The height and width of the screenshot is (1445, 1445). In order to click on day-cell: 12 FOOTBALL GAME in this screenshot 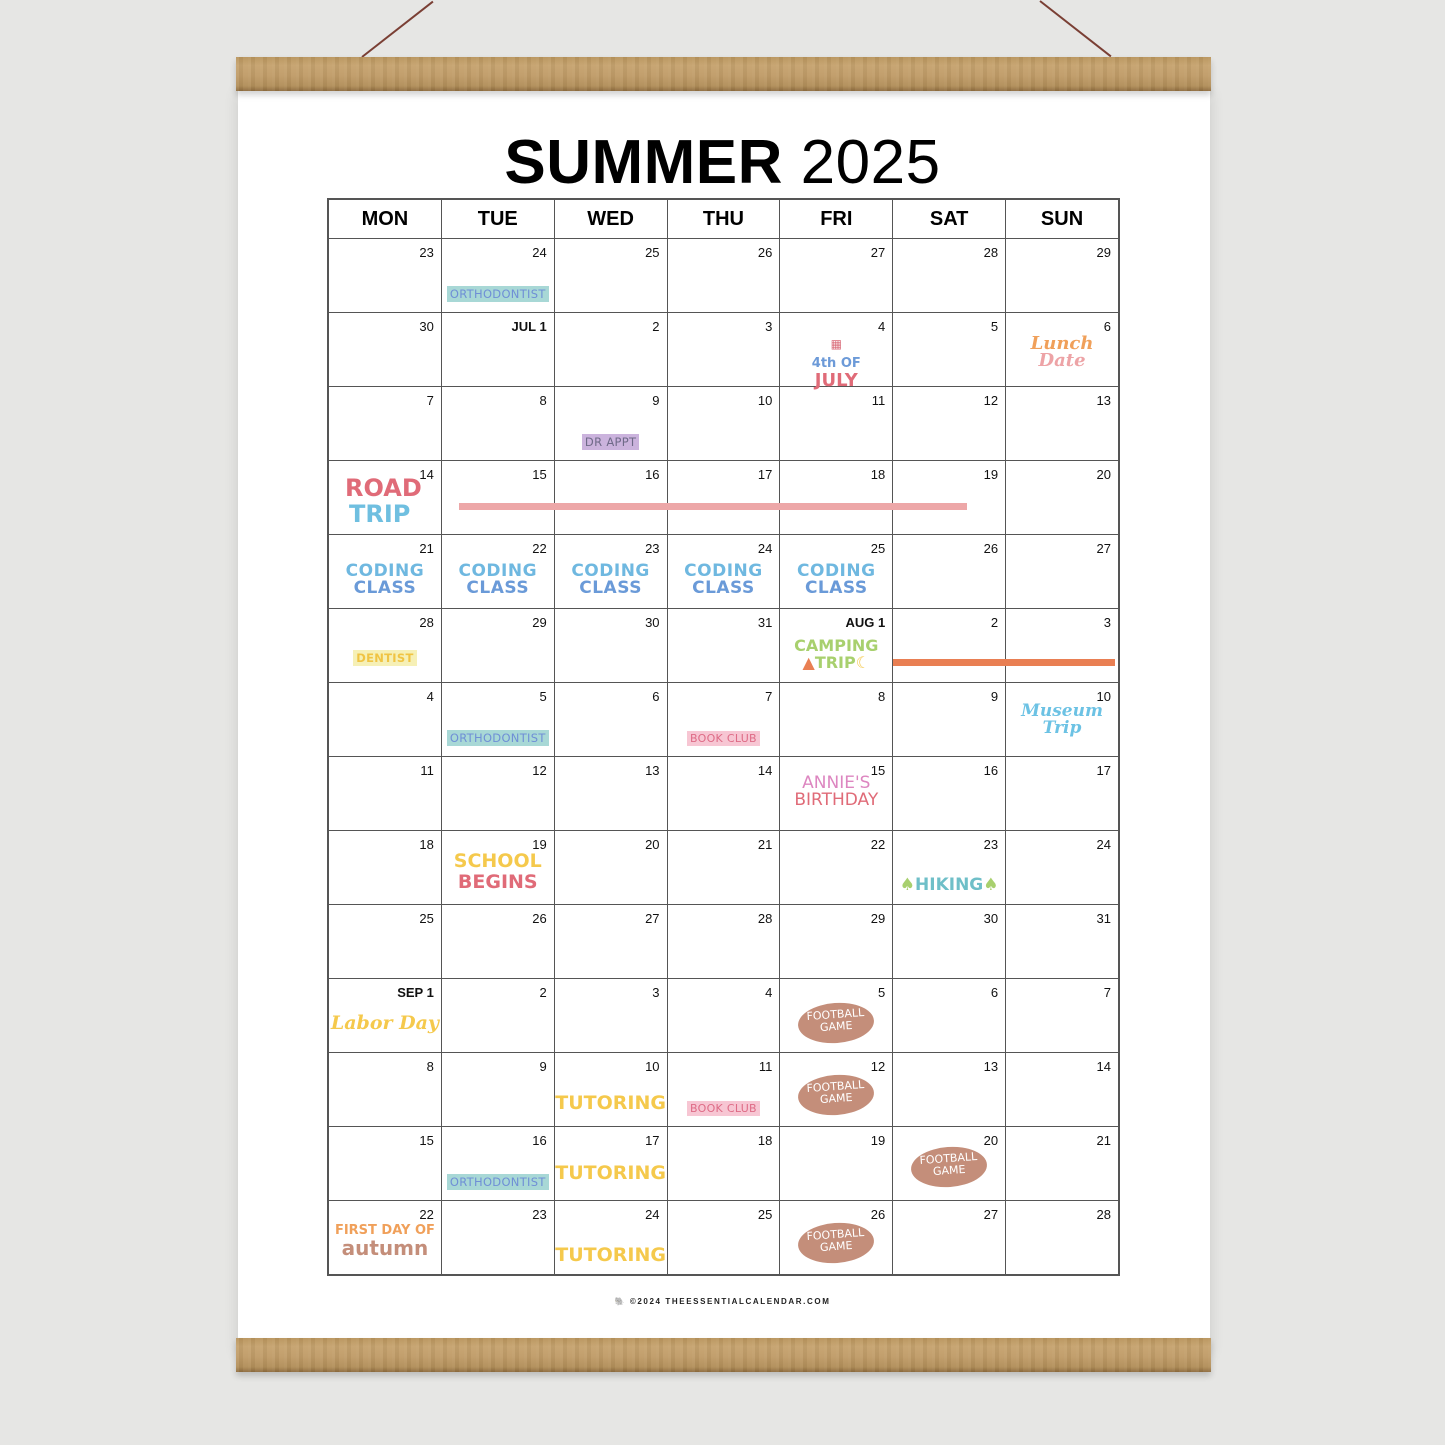, I will do `click(836, 1089)`.